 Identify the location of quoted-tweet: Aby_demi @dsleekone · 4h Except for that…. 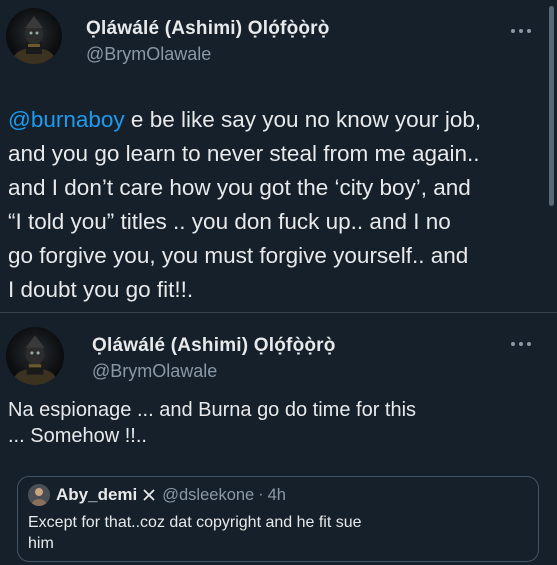
(278, 519).